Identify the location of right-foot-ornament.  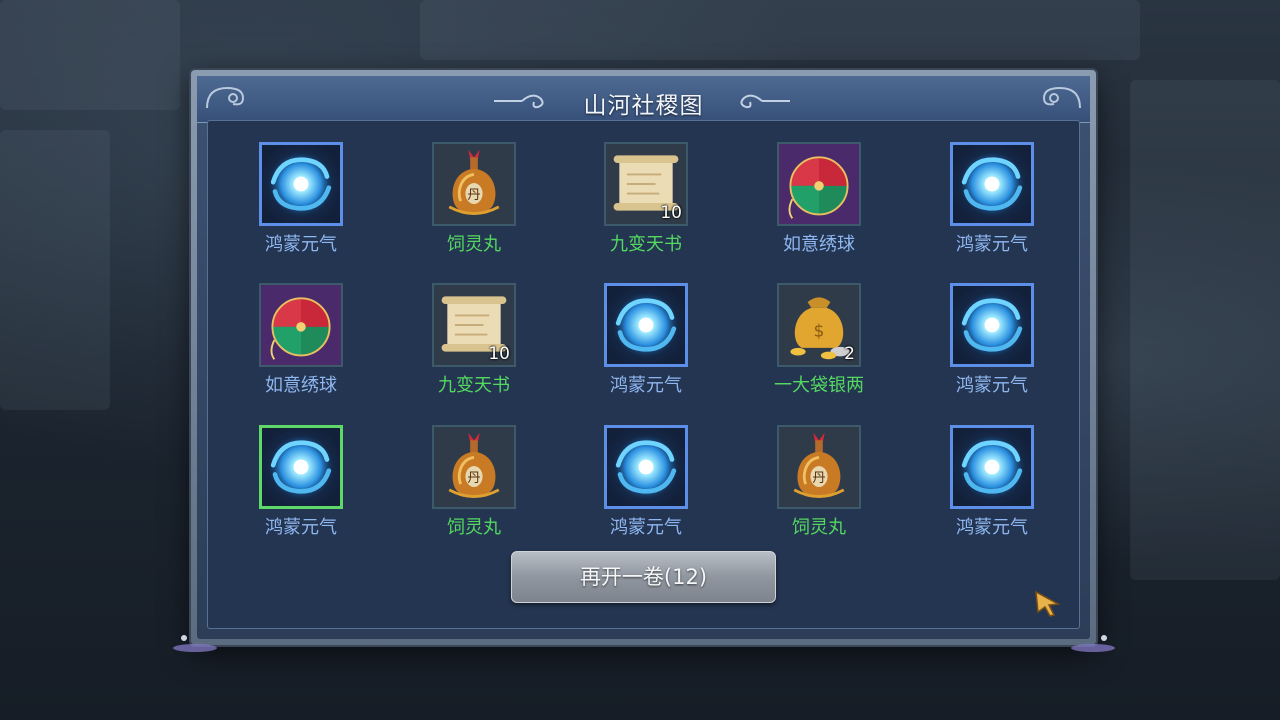
(1093, 643).